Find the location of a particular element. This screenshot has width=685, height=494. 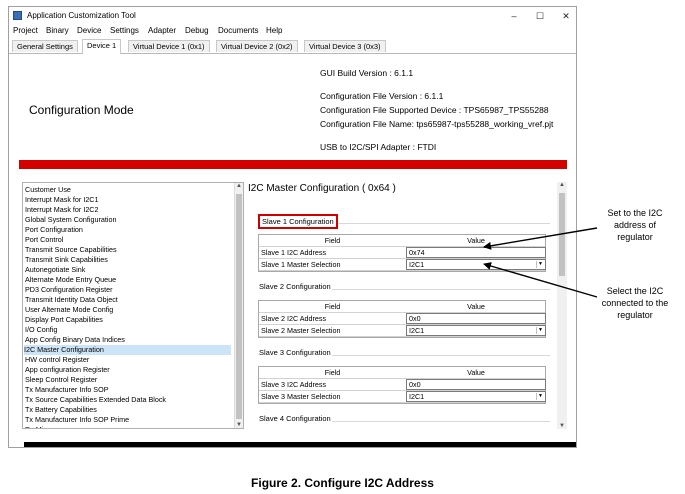

arrow-to-address is located at coordinates (540, 238).